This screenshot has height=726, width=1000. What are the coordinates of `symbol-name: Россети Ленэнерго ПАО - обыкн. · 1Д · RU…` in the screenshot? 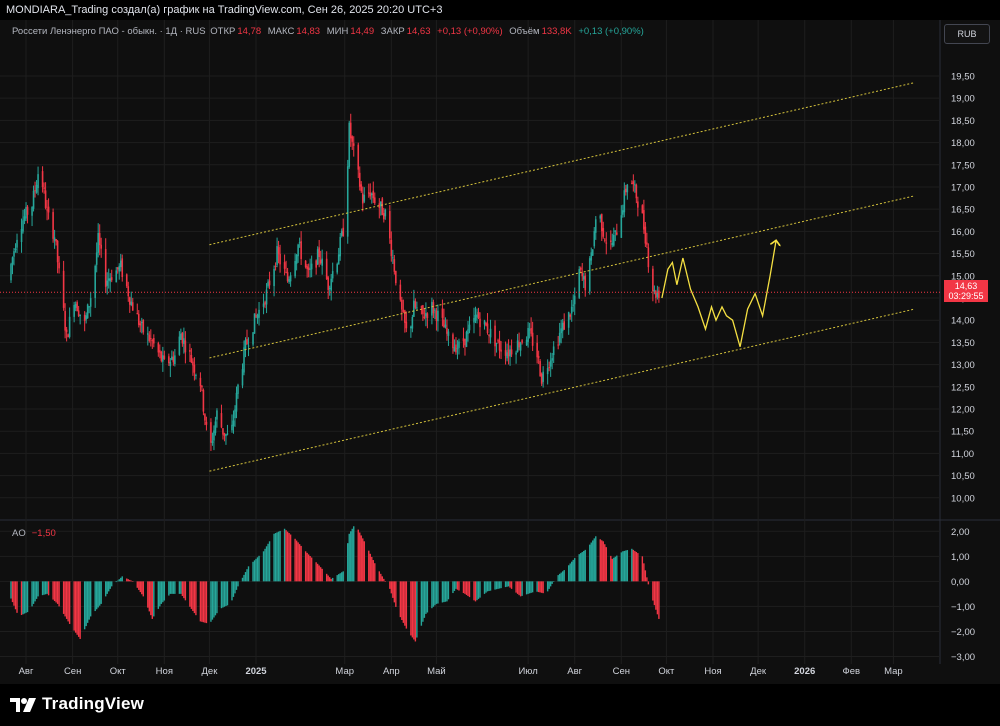 It's located at (109, 31).